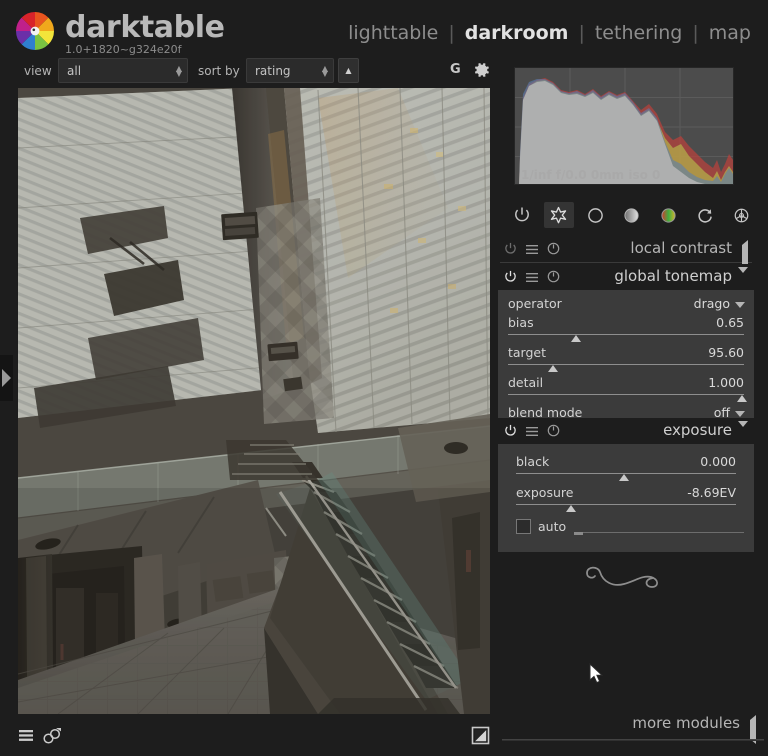 The image size is (768, 756). Describe the element at coordinates (52, 738) in the screenshot. I see `group-images-icon` at that location.